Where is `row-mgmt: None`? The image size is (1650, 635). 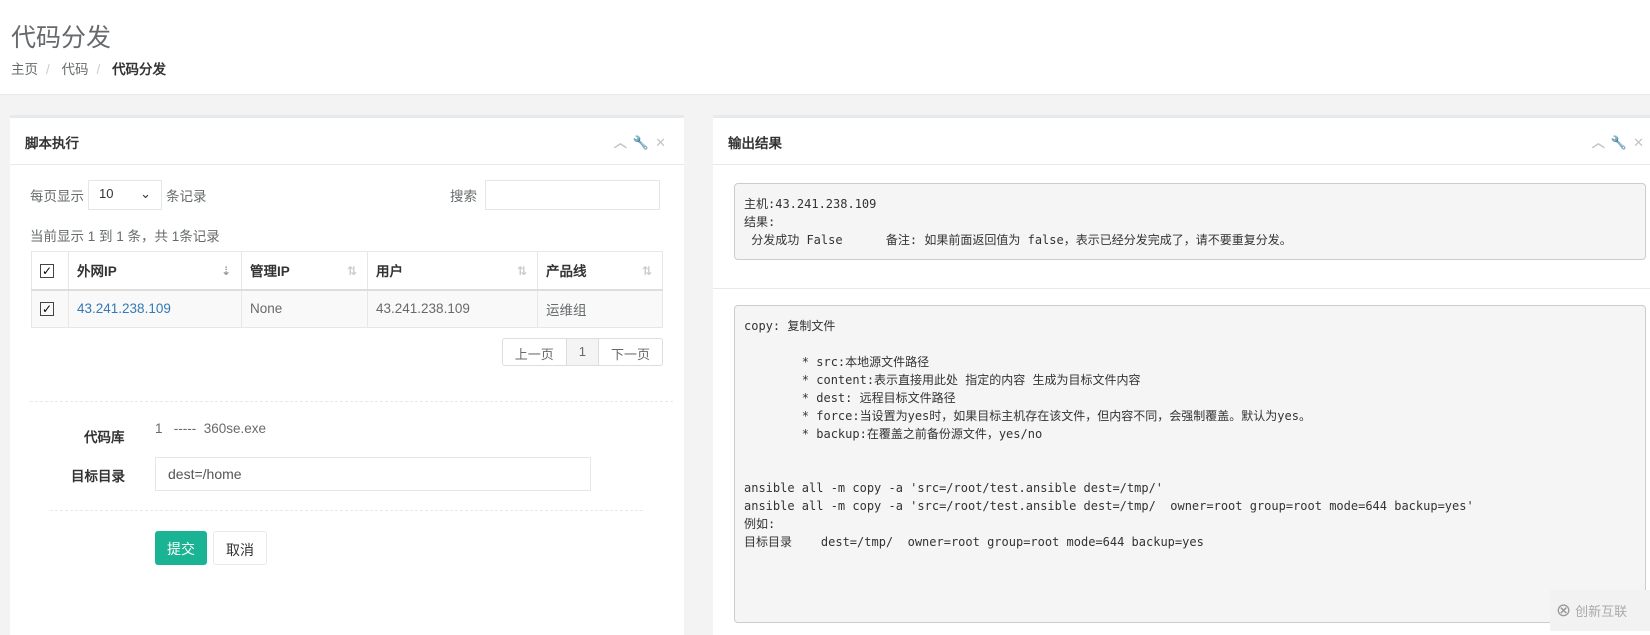
row-mgmt: None is located at coordinates (304, 308).